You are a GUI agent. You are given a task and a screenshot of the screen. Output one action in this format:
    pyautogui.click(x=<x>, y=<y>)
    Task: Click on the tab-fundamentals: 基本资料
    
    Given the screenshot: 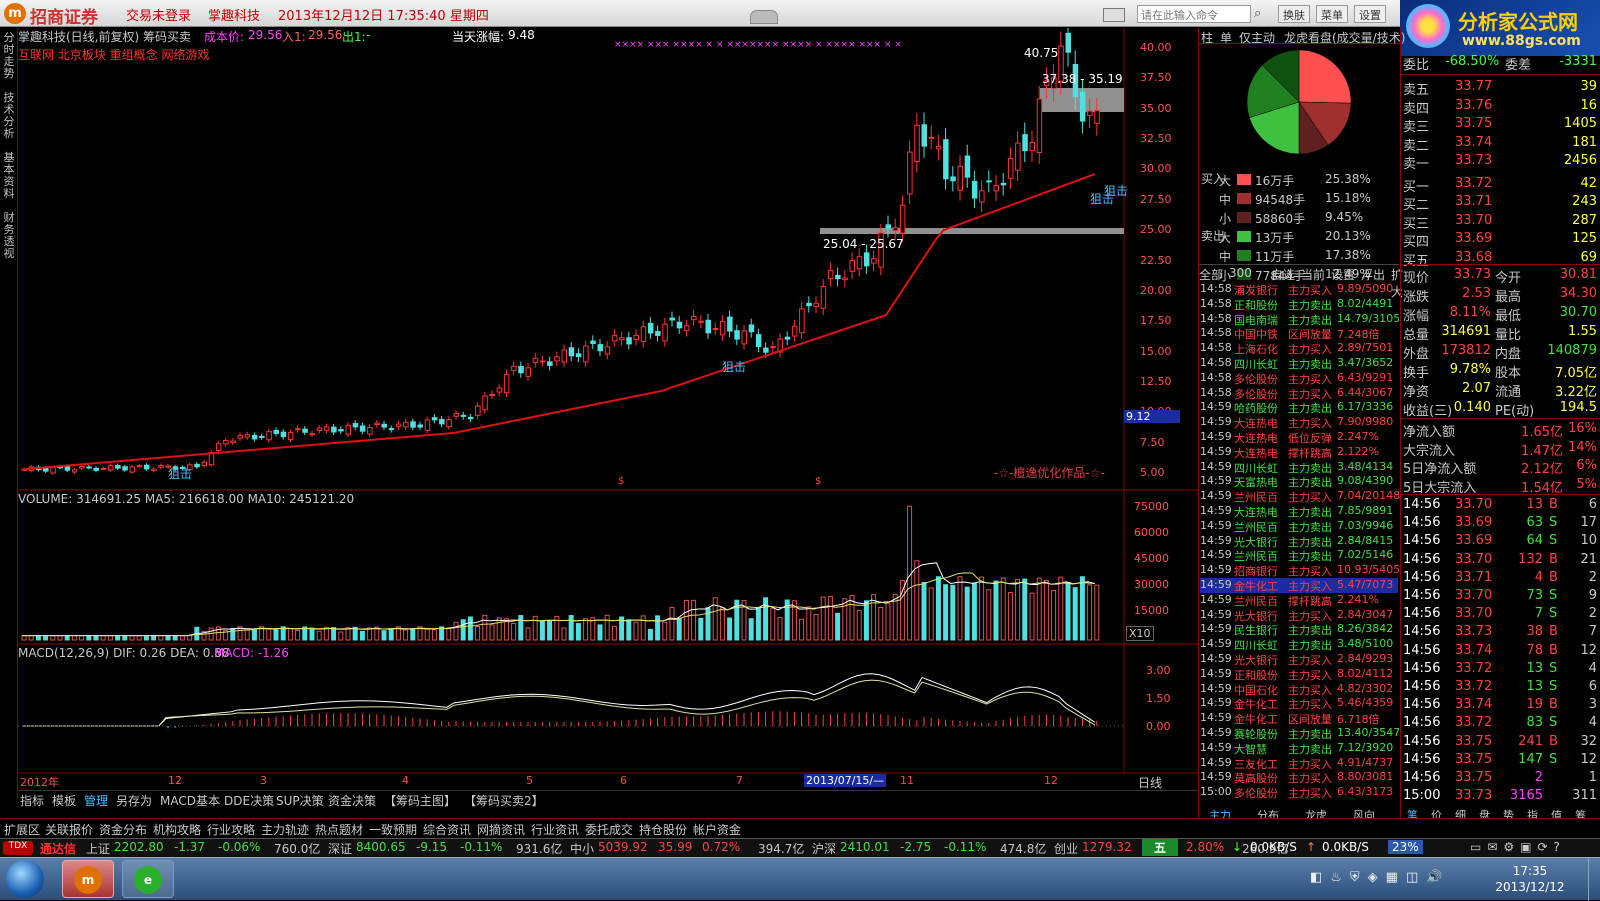 What is the action you would take?
    pyautogui.click(x=9, y=176)
    